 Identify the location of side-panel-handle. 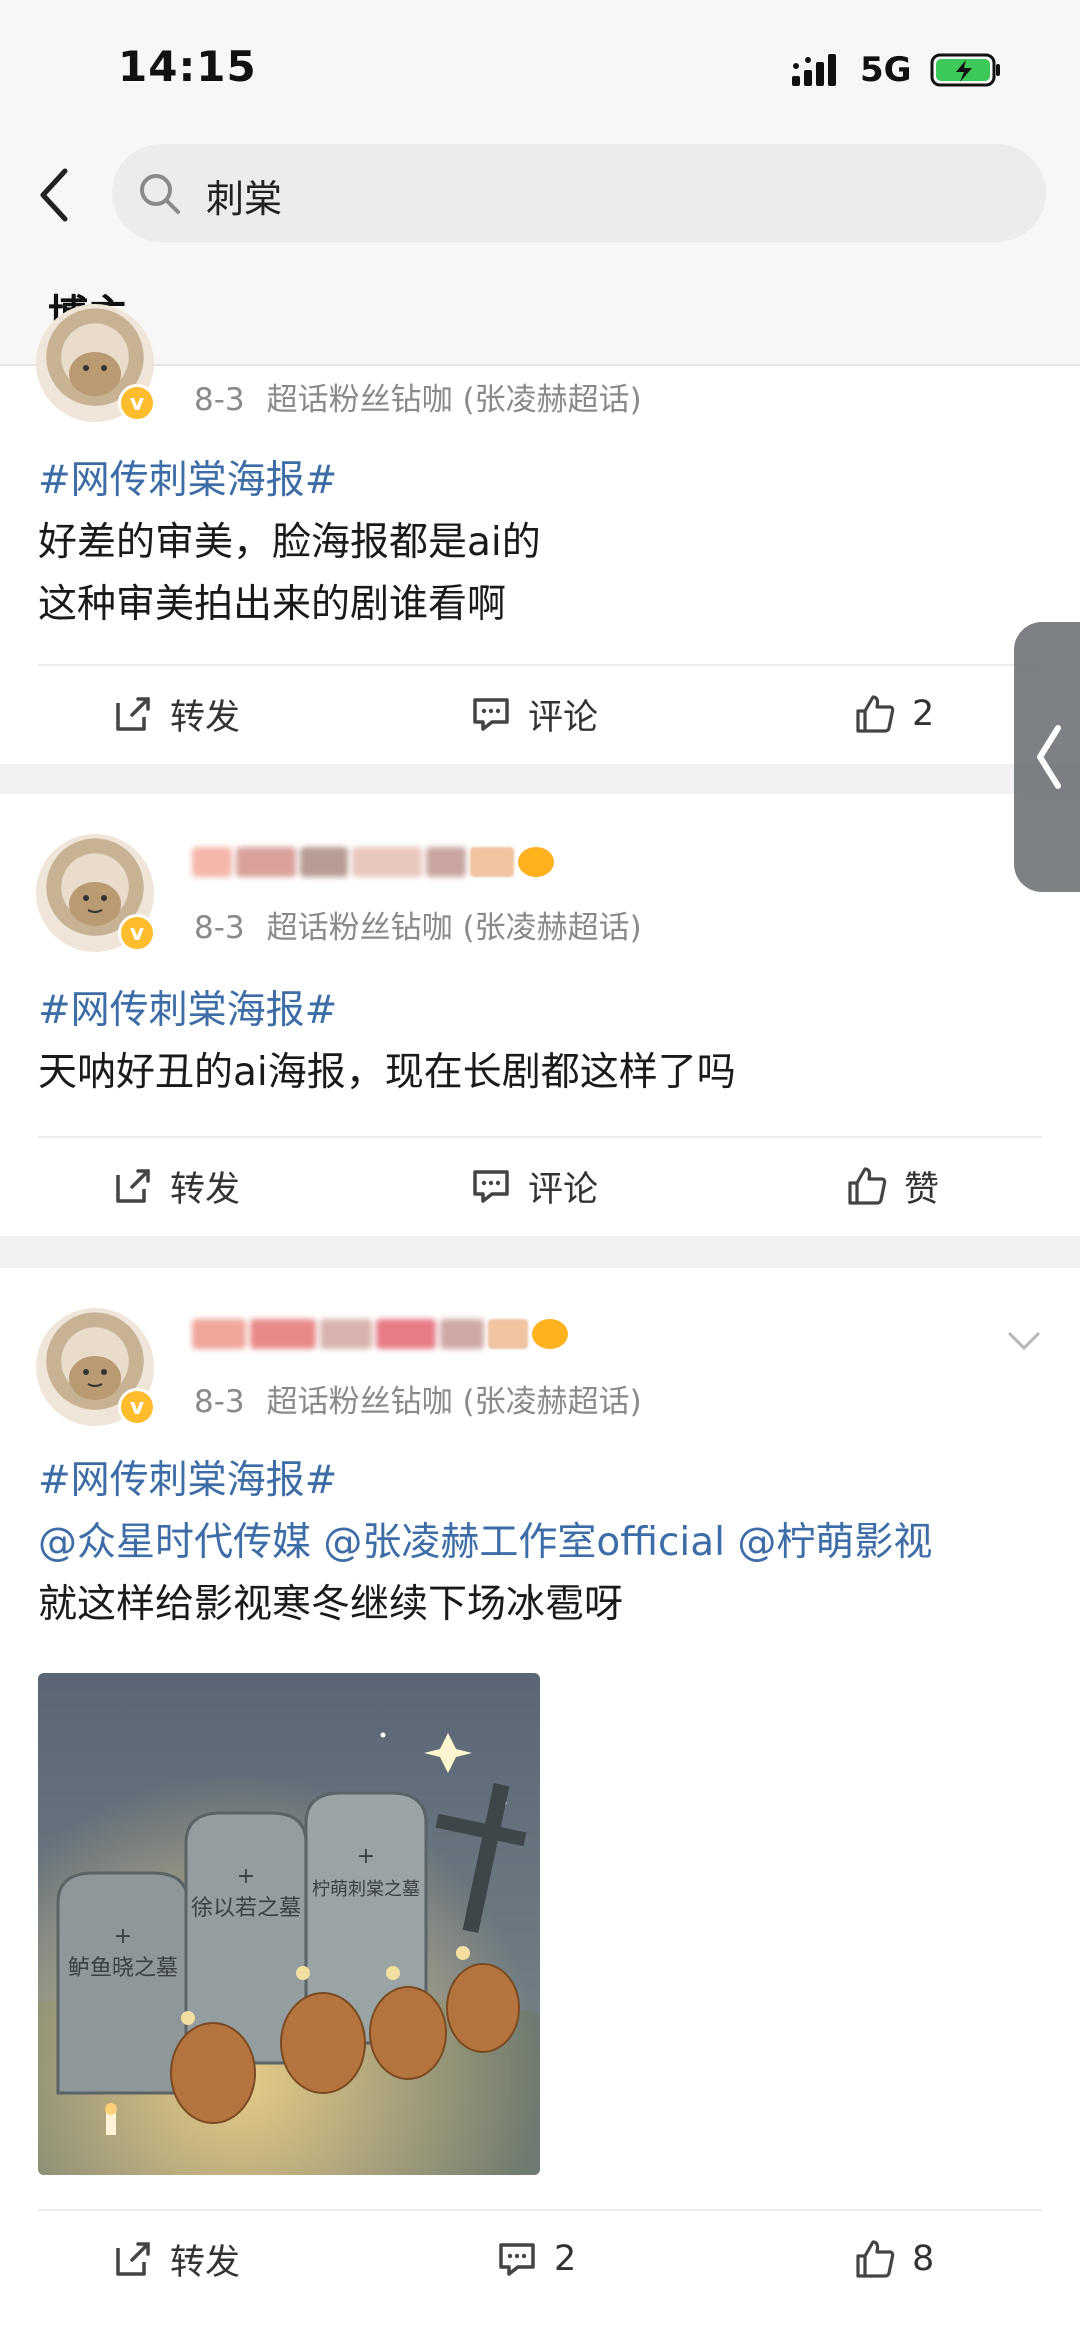
(1047, 757).